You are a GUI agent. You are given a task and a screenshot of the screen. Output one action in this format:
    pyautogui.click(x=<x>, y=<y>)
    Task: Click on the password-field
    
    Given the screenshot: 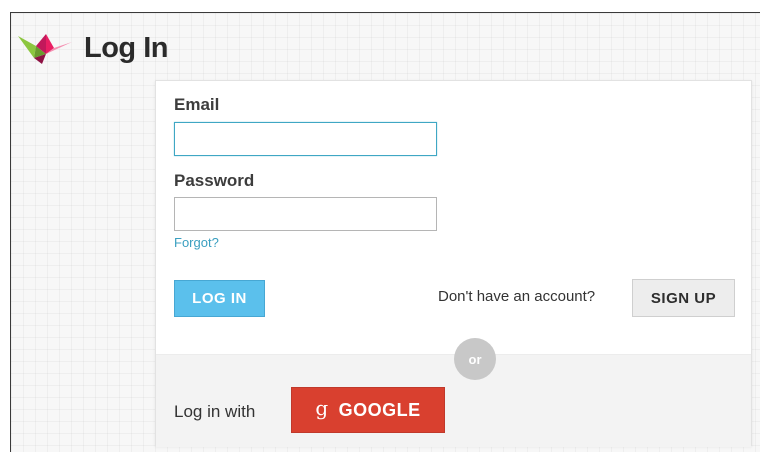 What is the action you would take?
    pyautogui.click(x=305, y=214)
    